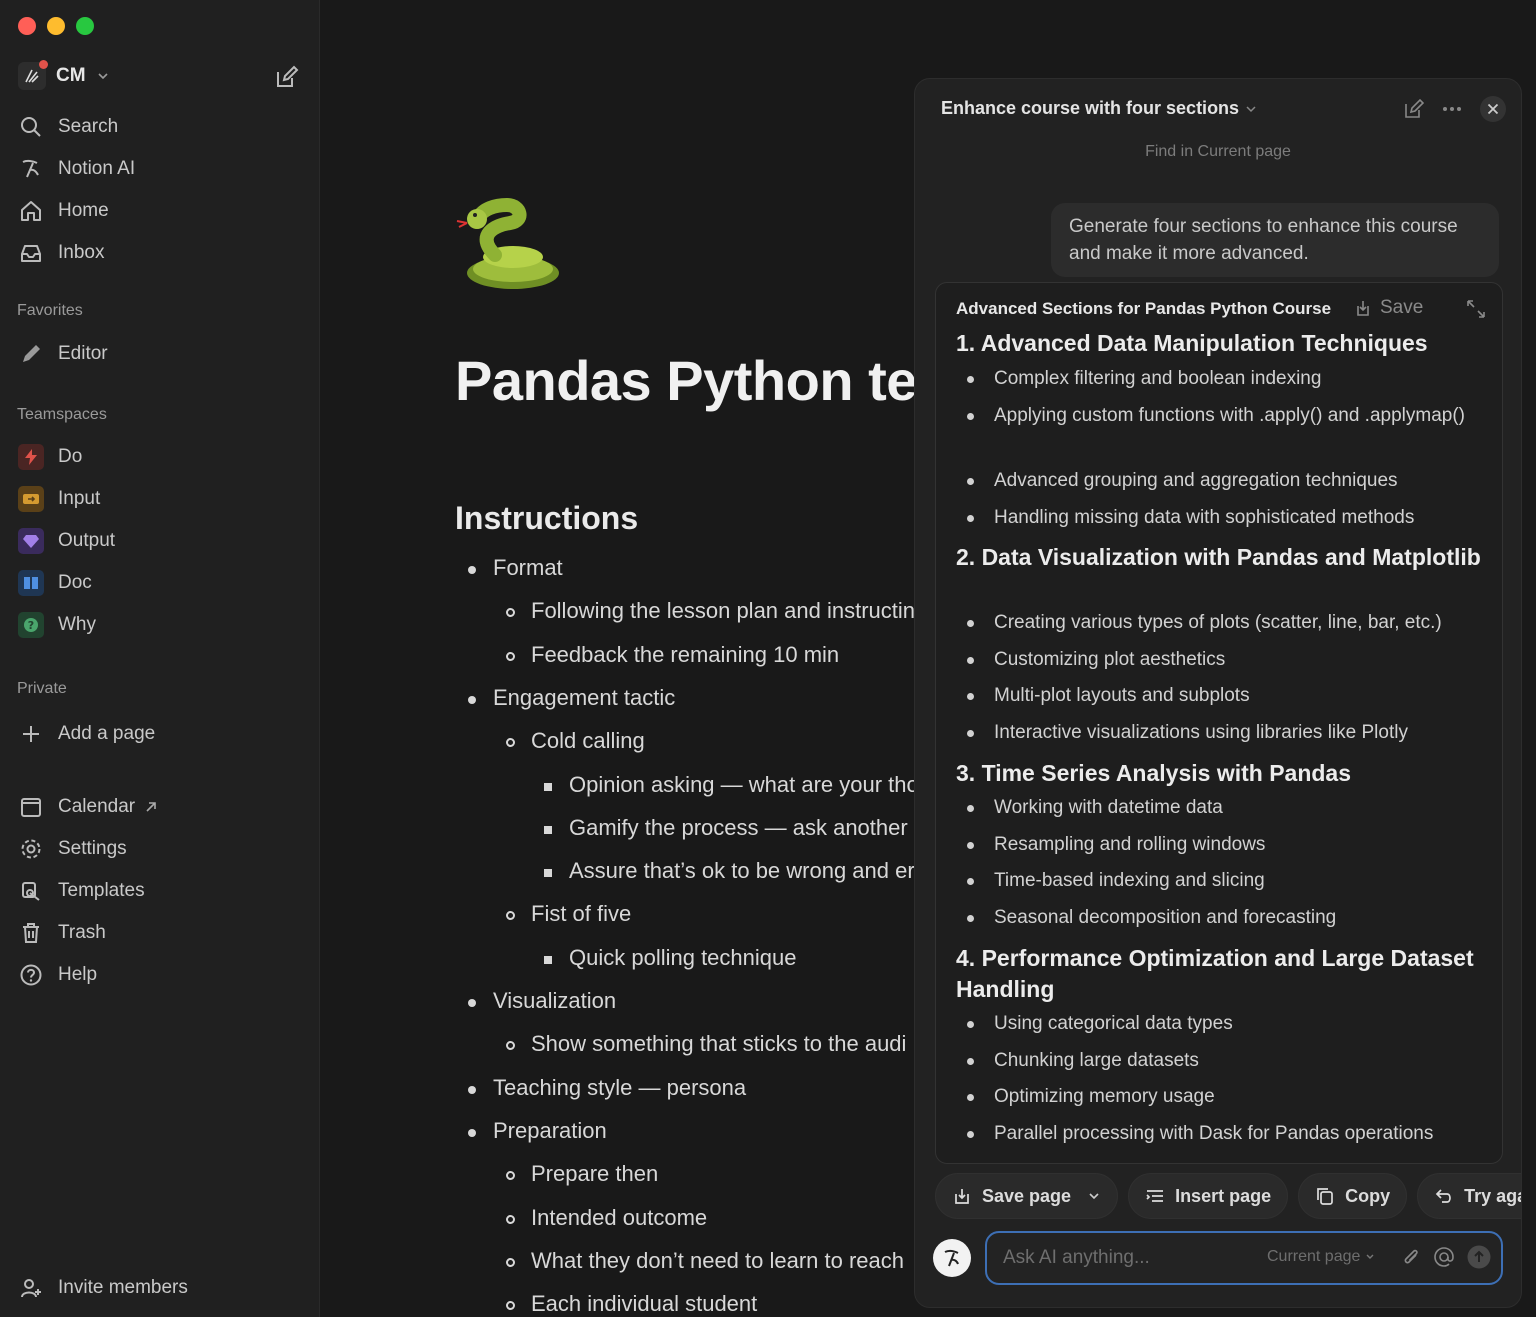 The image size is (1536, 1317). Describe the element at coordinates (31, 1288) in the screenshot. I see `invite-icon` at that location.